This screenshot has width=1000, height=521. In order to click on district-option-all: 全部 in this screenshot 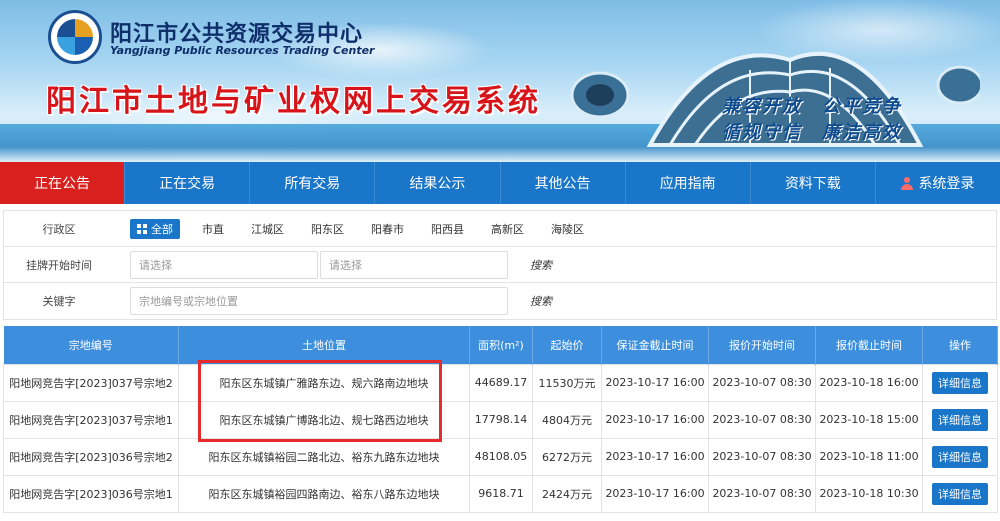, I will do `click(155, 228)`.